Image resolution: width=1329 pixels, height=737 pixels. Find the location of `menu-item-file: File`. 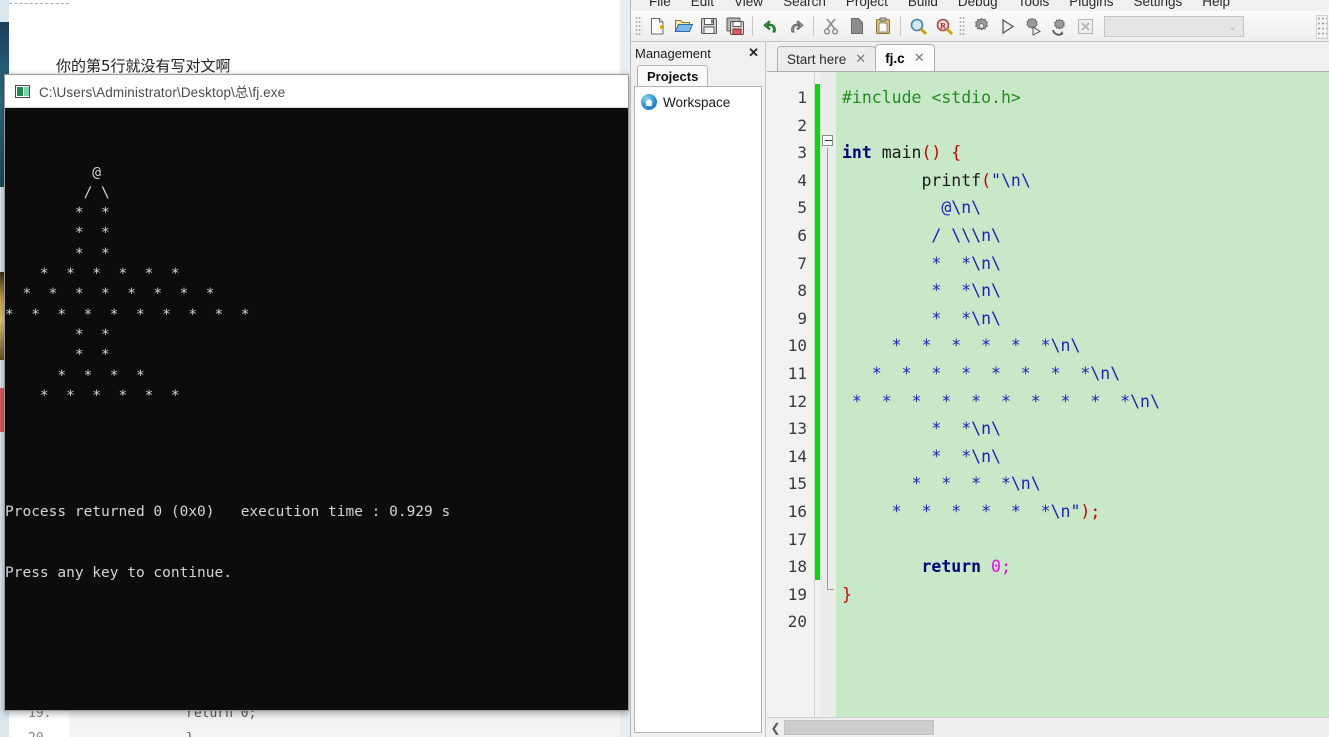

menu-item-file: File is located at coordinates (660, 4).